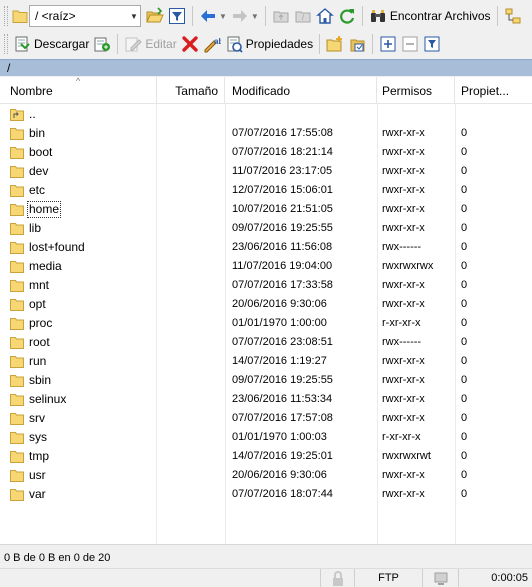  What do you see at coordinates (266, 361) in the screenshot?
I see `table-row: run 14/07/2016 1:19:27 rwxr-xr-x 0` at bounding box center [266, 361].